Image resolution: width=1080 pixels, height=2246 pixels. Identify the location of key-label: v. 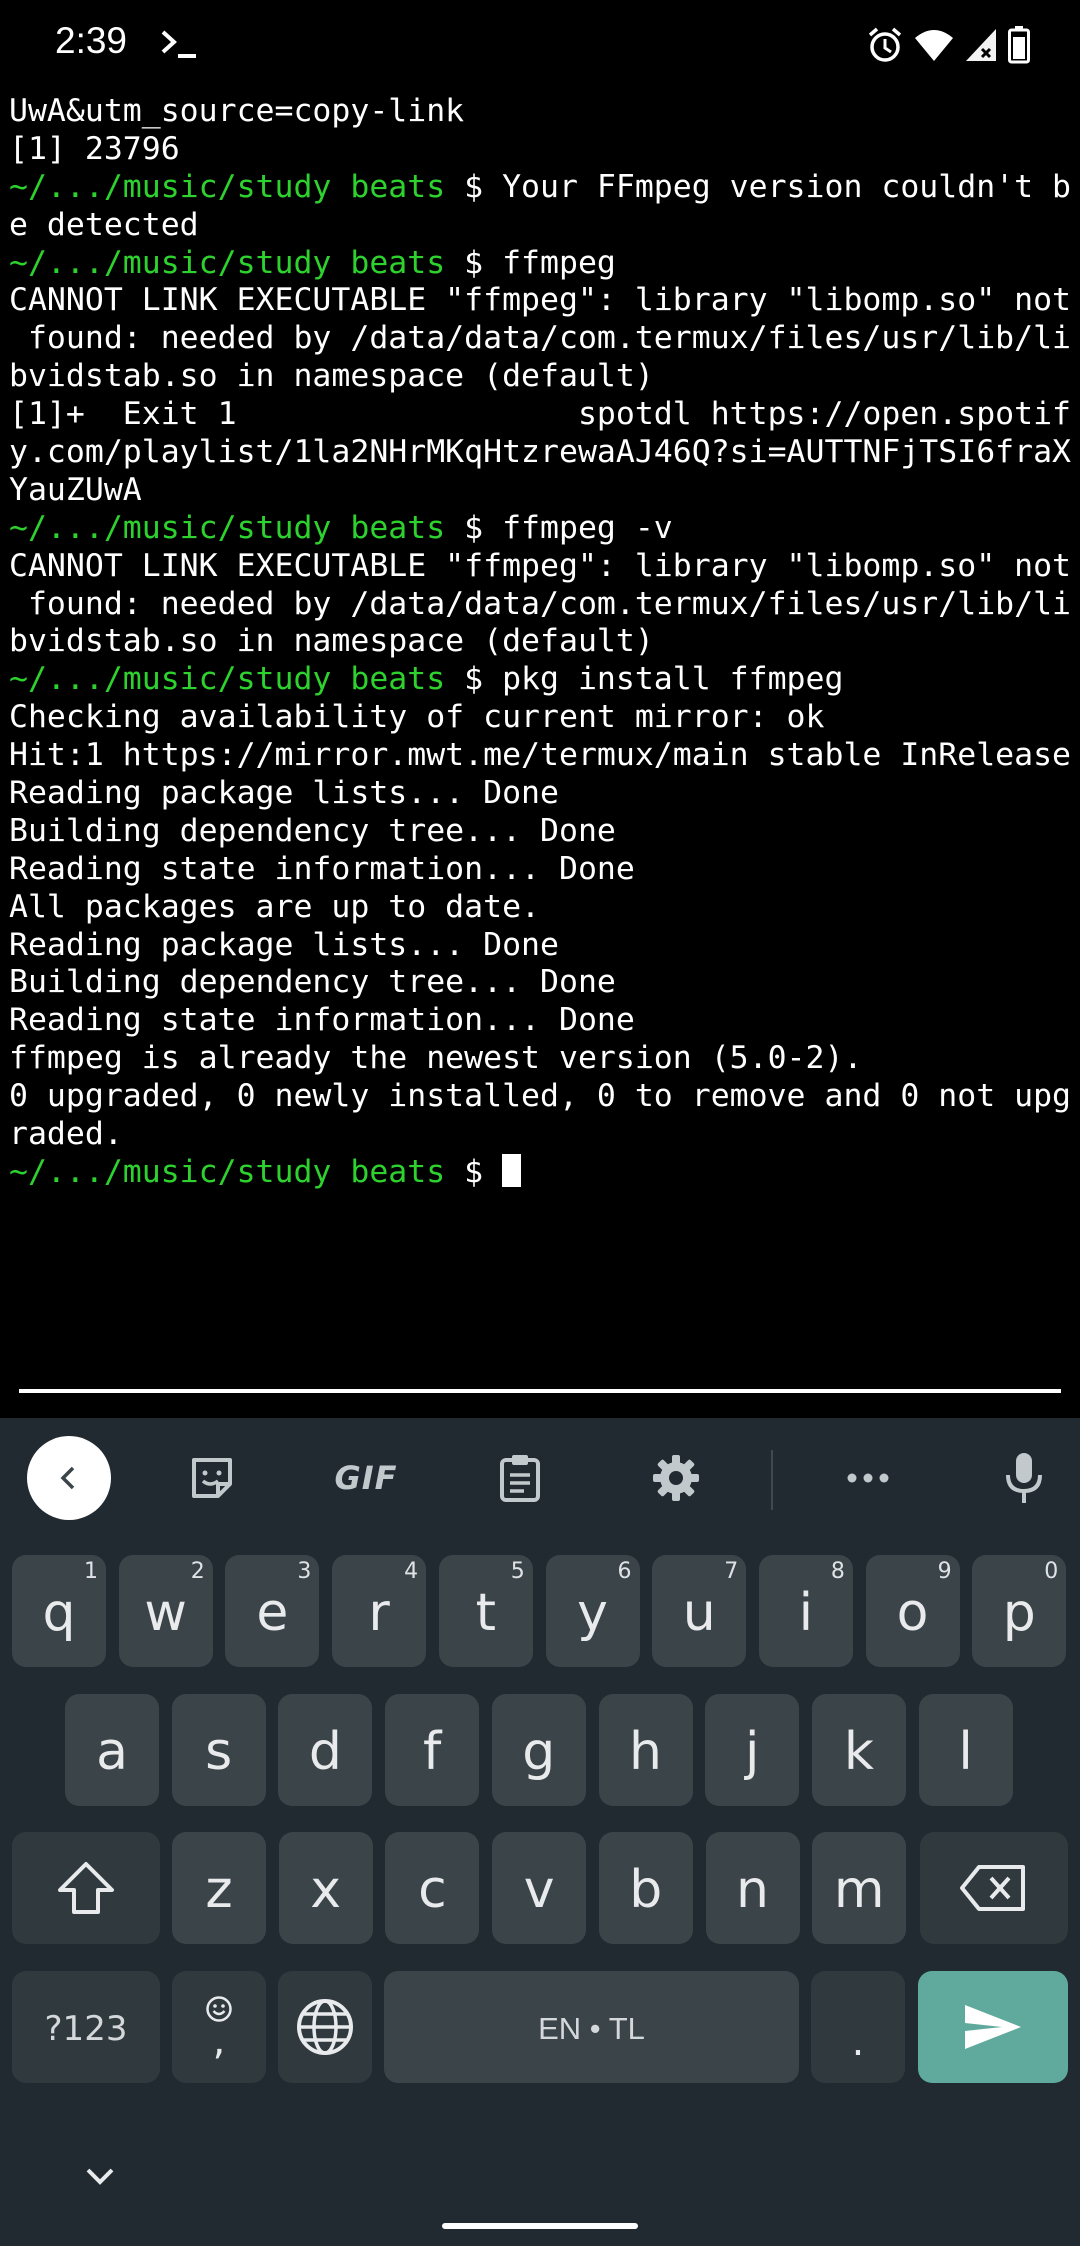
(539, 1890).